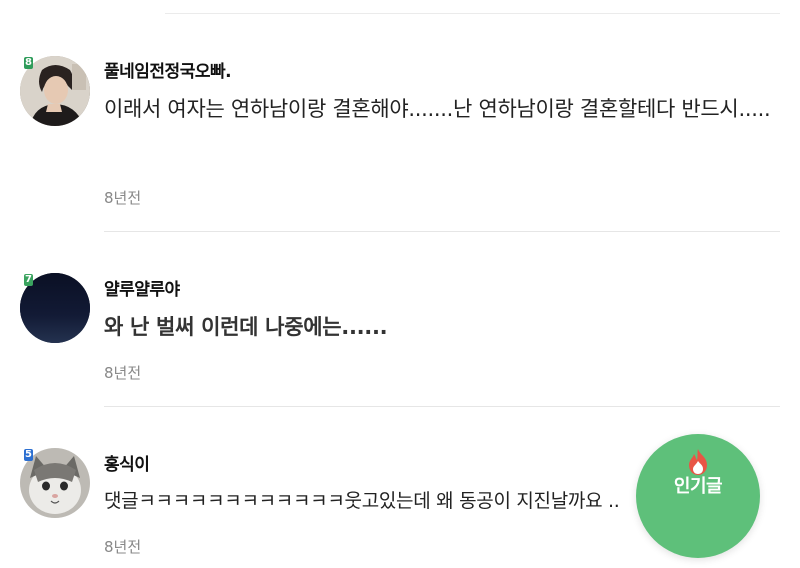  Describe the element at coordinates (28, 280) in the screenshot. I see `level-badge: 7` at that location.